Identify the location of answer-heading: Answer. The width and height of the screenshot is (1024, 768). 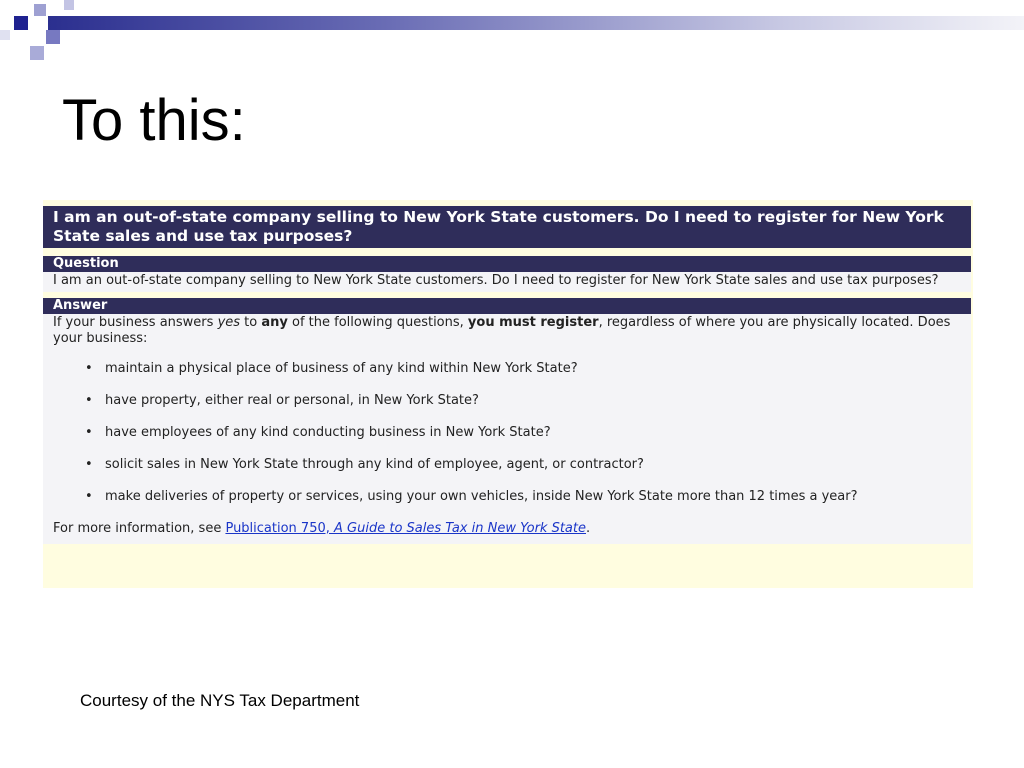
(507, 306).